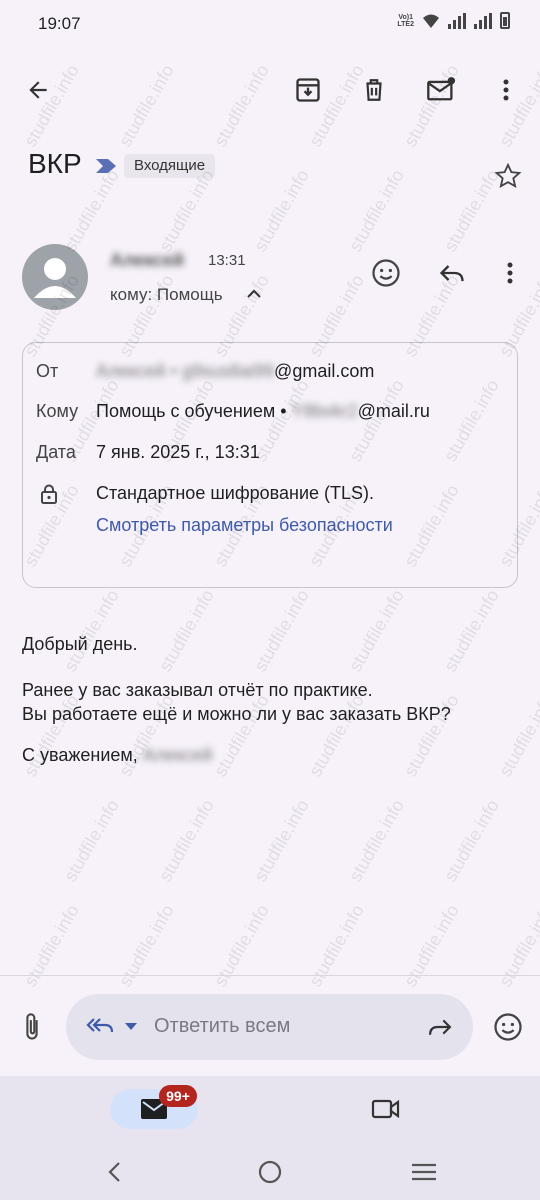 The image size is (540, 1200). I want to click on from-value: Алексей • g9sus8ai99@gmail.com, so click(235, 371).